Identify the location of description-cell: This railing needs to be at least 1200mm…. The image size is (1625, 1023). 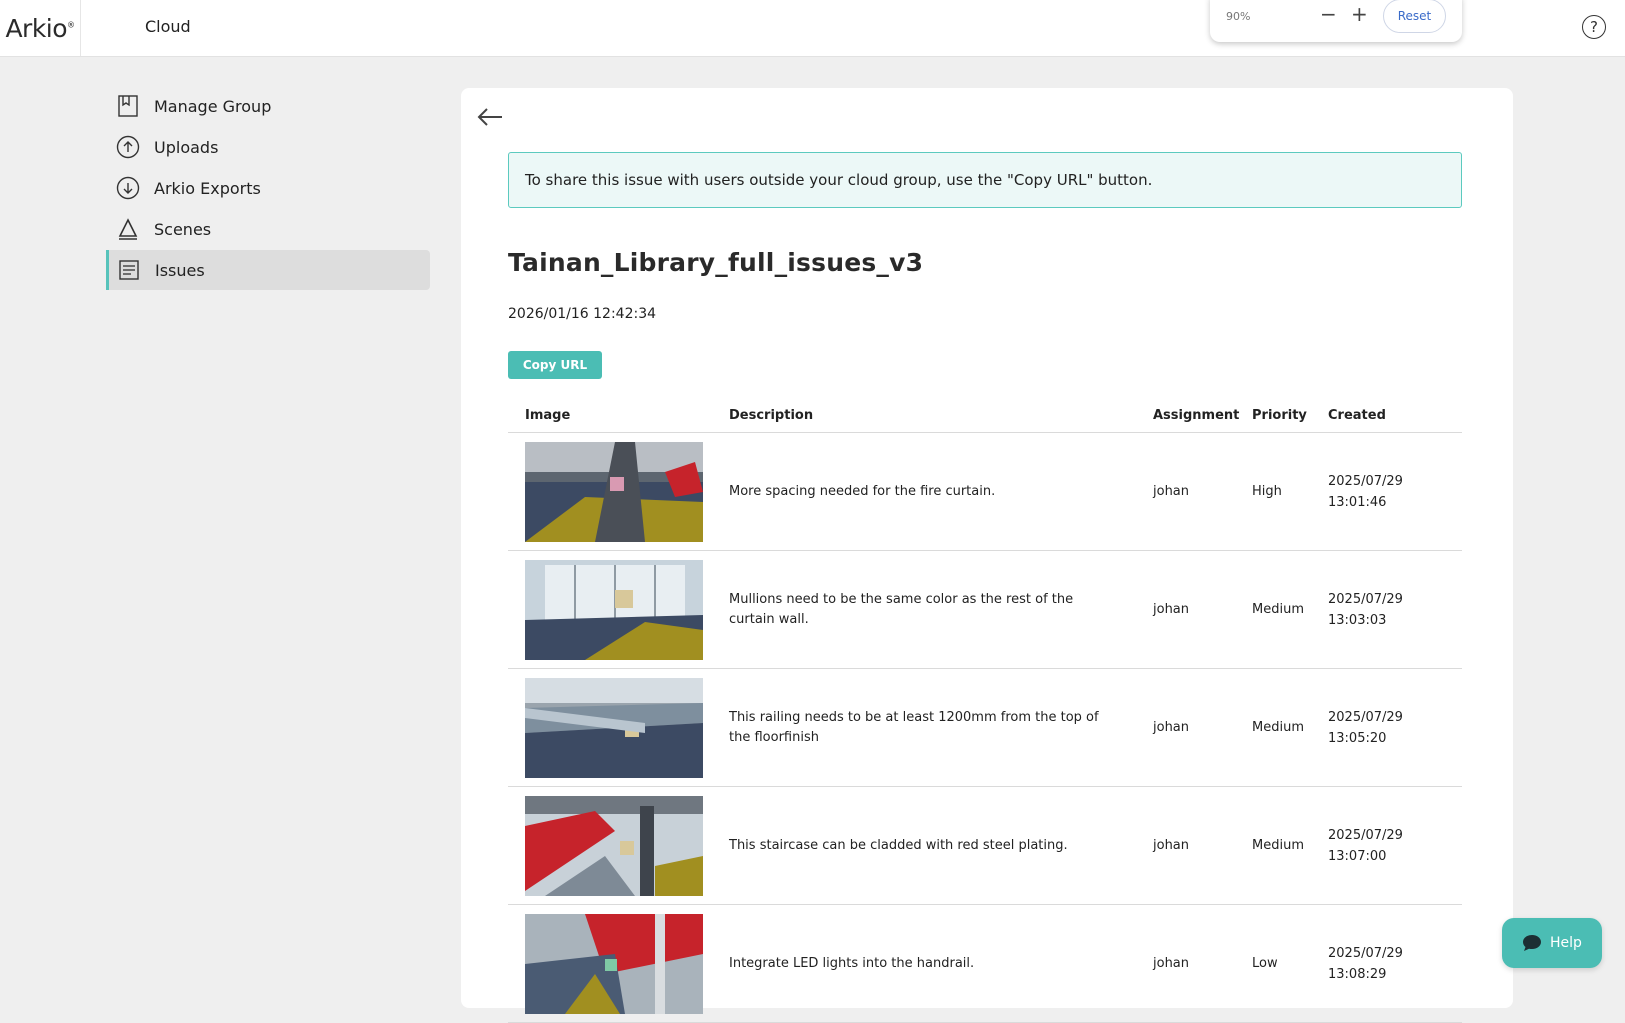
(941, 727).